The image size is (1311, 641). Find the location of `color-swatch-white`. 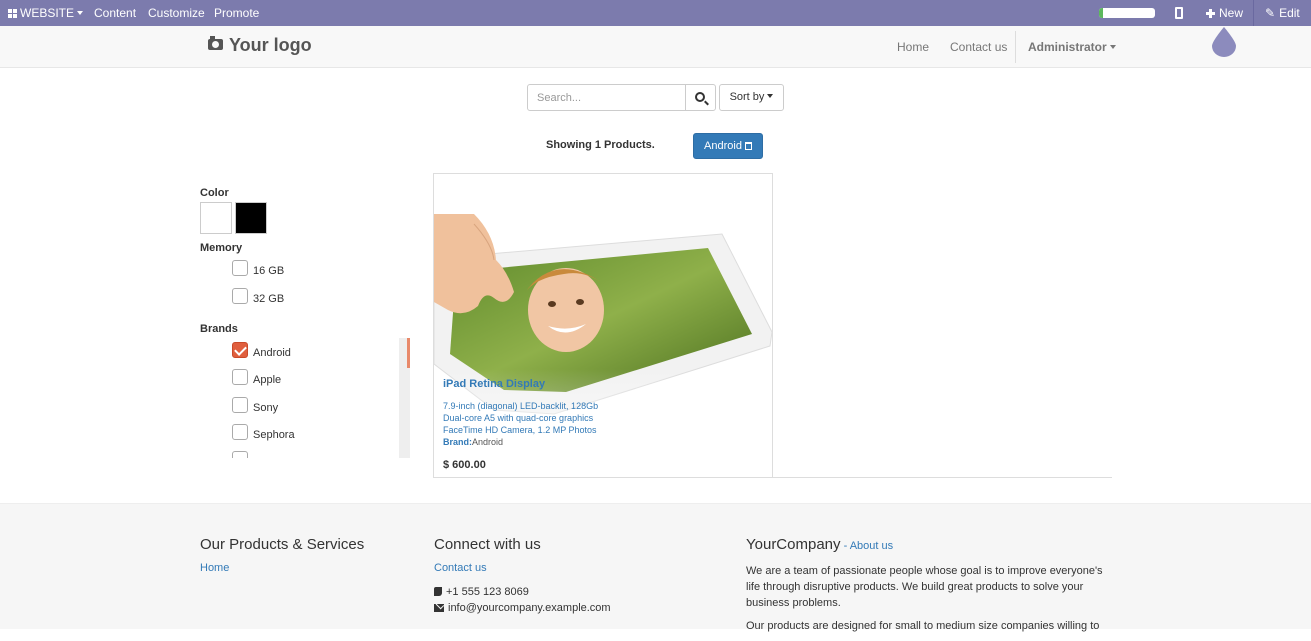

color-swatch-white is located at coordinates (216, 218).